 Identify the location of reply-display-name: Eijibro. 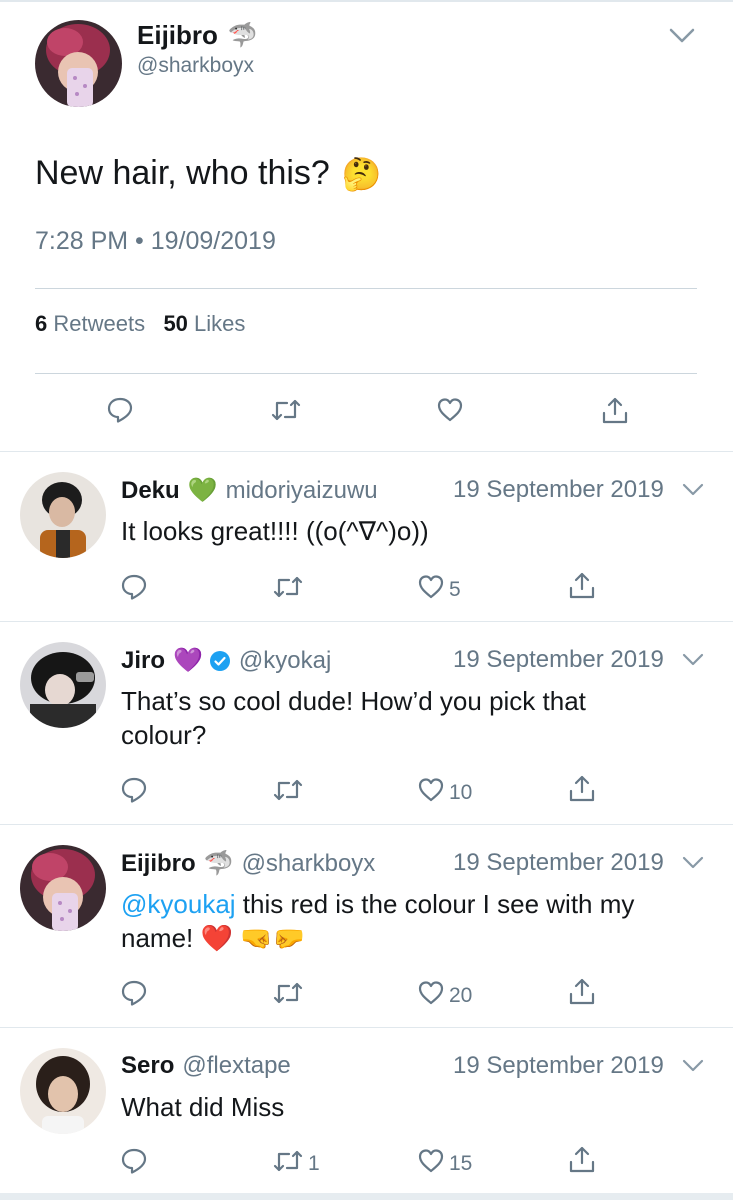
(158, 864).